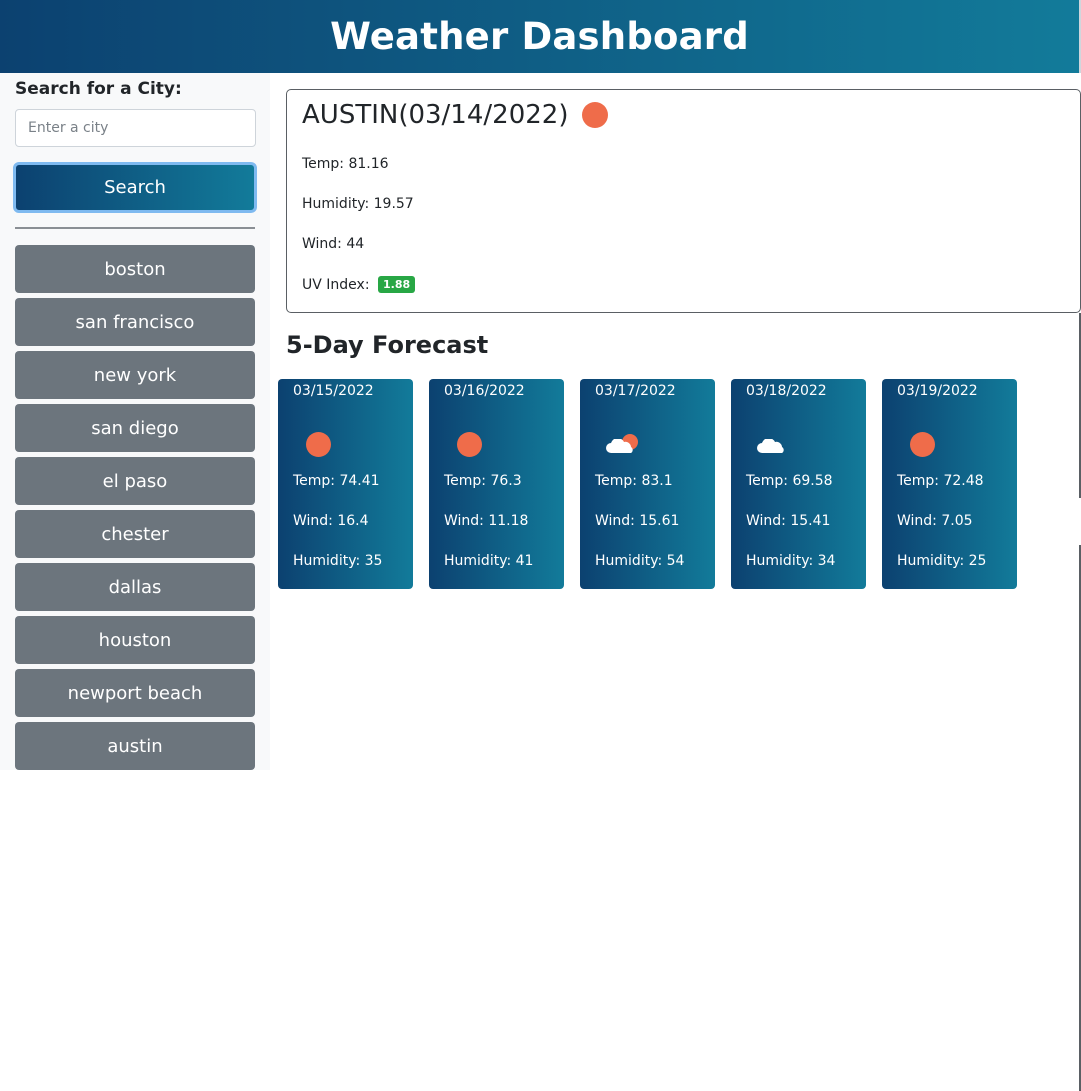 The height and width of the screenshot is (1091, 1081). I want to click on forecast-temp: Temp: 72.48, so click(940, 481).